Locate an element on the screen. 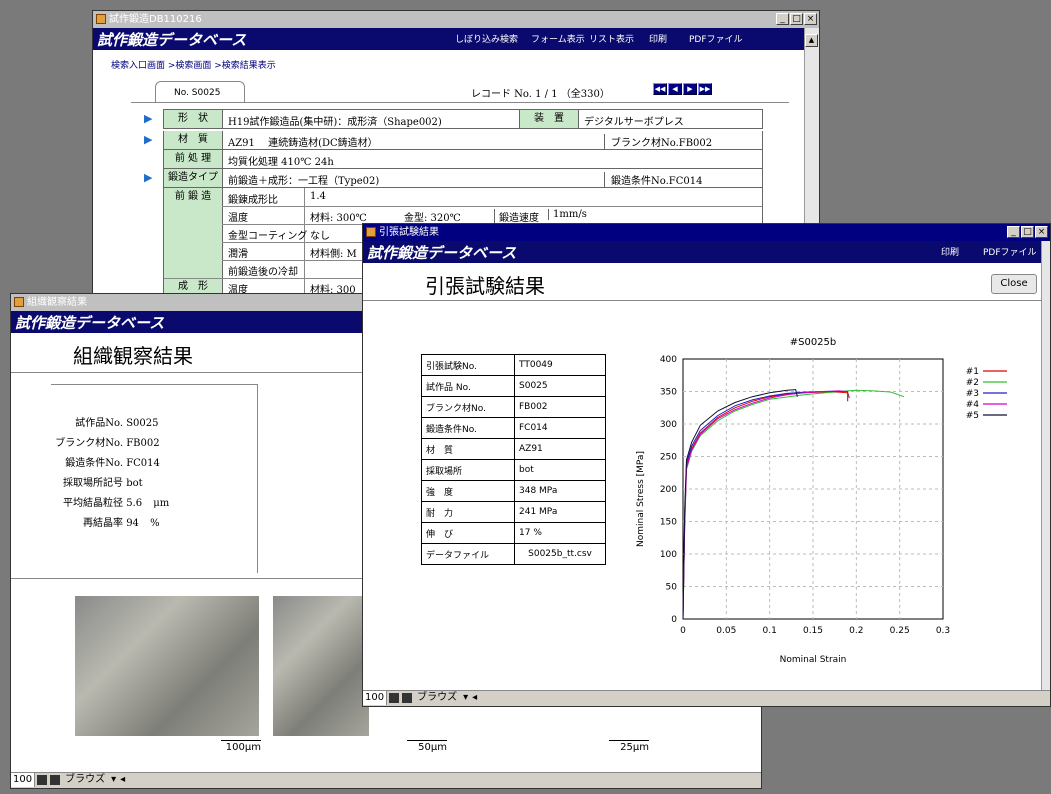 The image size is (1051, 794). scroll-up-icon: ▲ is located at coordinates (811, 40).